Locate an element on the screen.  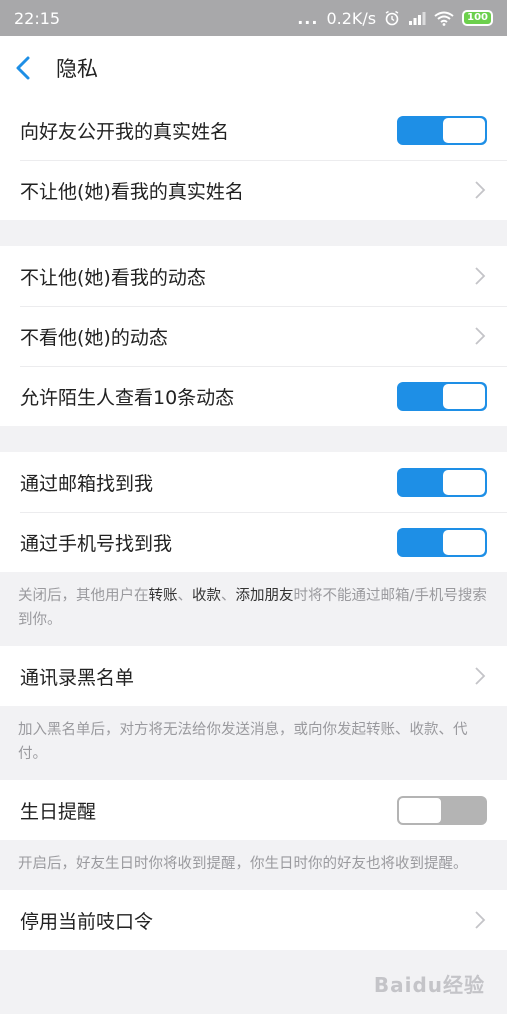
note-blacklist: 加入黑名单后，对方将无法给你发送消息，或向你发起转账、收款、代付。 is located at coordinates (243, 742).